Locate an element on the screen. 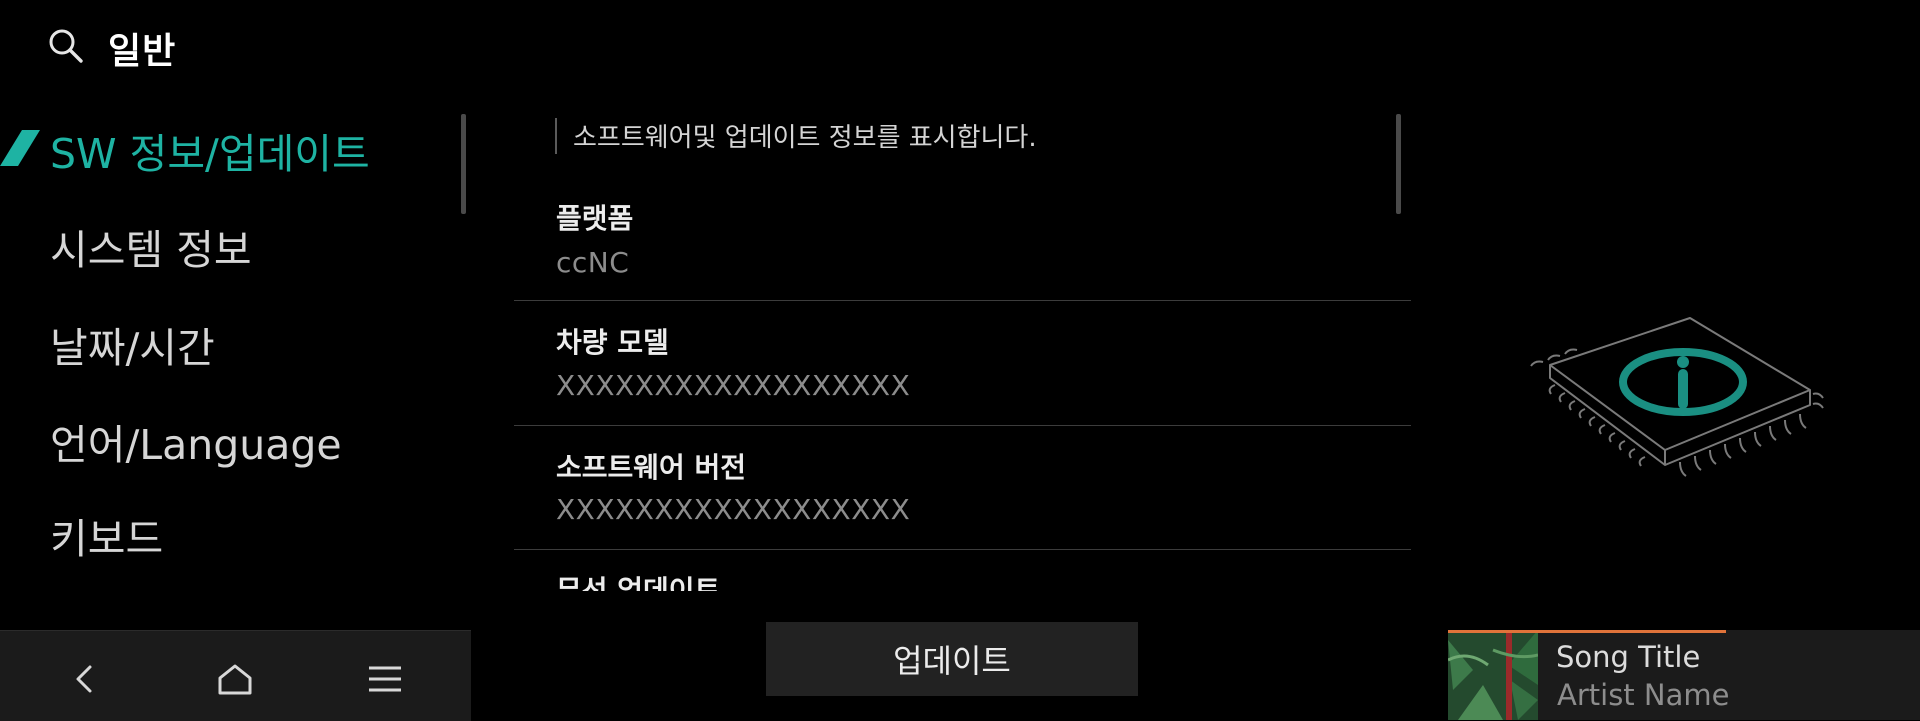 This screenshot has height=721, width=1920. info-row-platform: 플랫폼 ccNC is located at coordinates (962, 240).